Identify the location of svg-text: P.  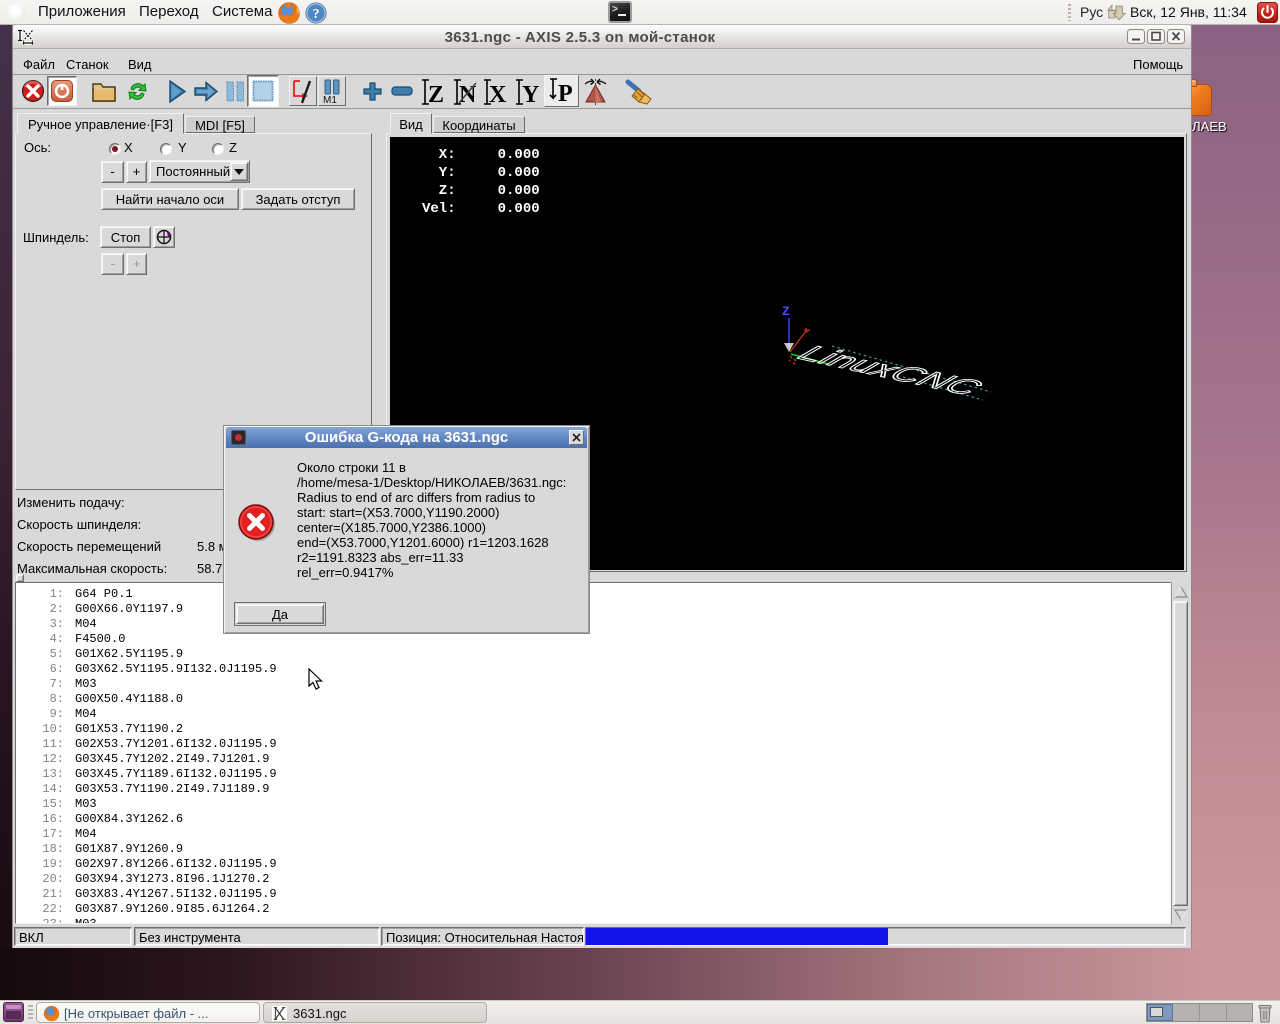
(565, 93).